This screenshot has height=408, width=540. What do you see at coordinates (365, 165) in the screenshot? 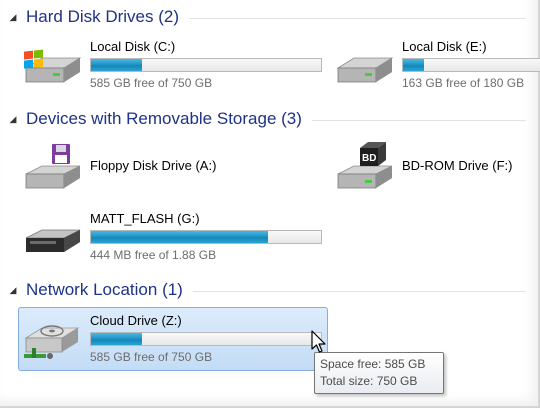
I see `bd-rom-drive-icon: BD` at bounding box center [365, 165].